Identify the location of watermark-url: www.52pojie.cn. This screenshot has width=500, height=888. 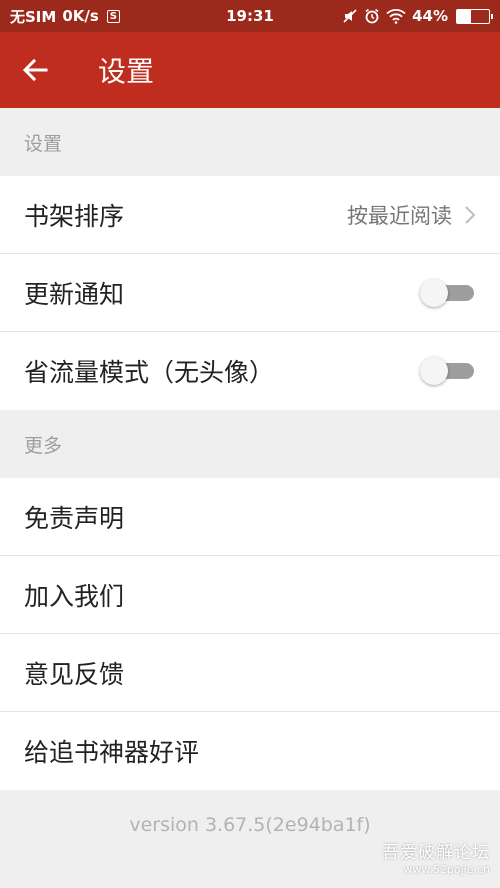
(446, 869).